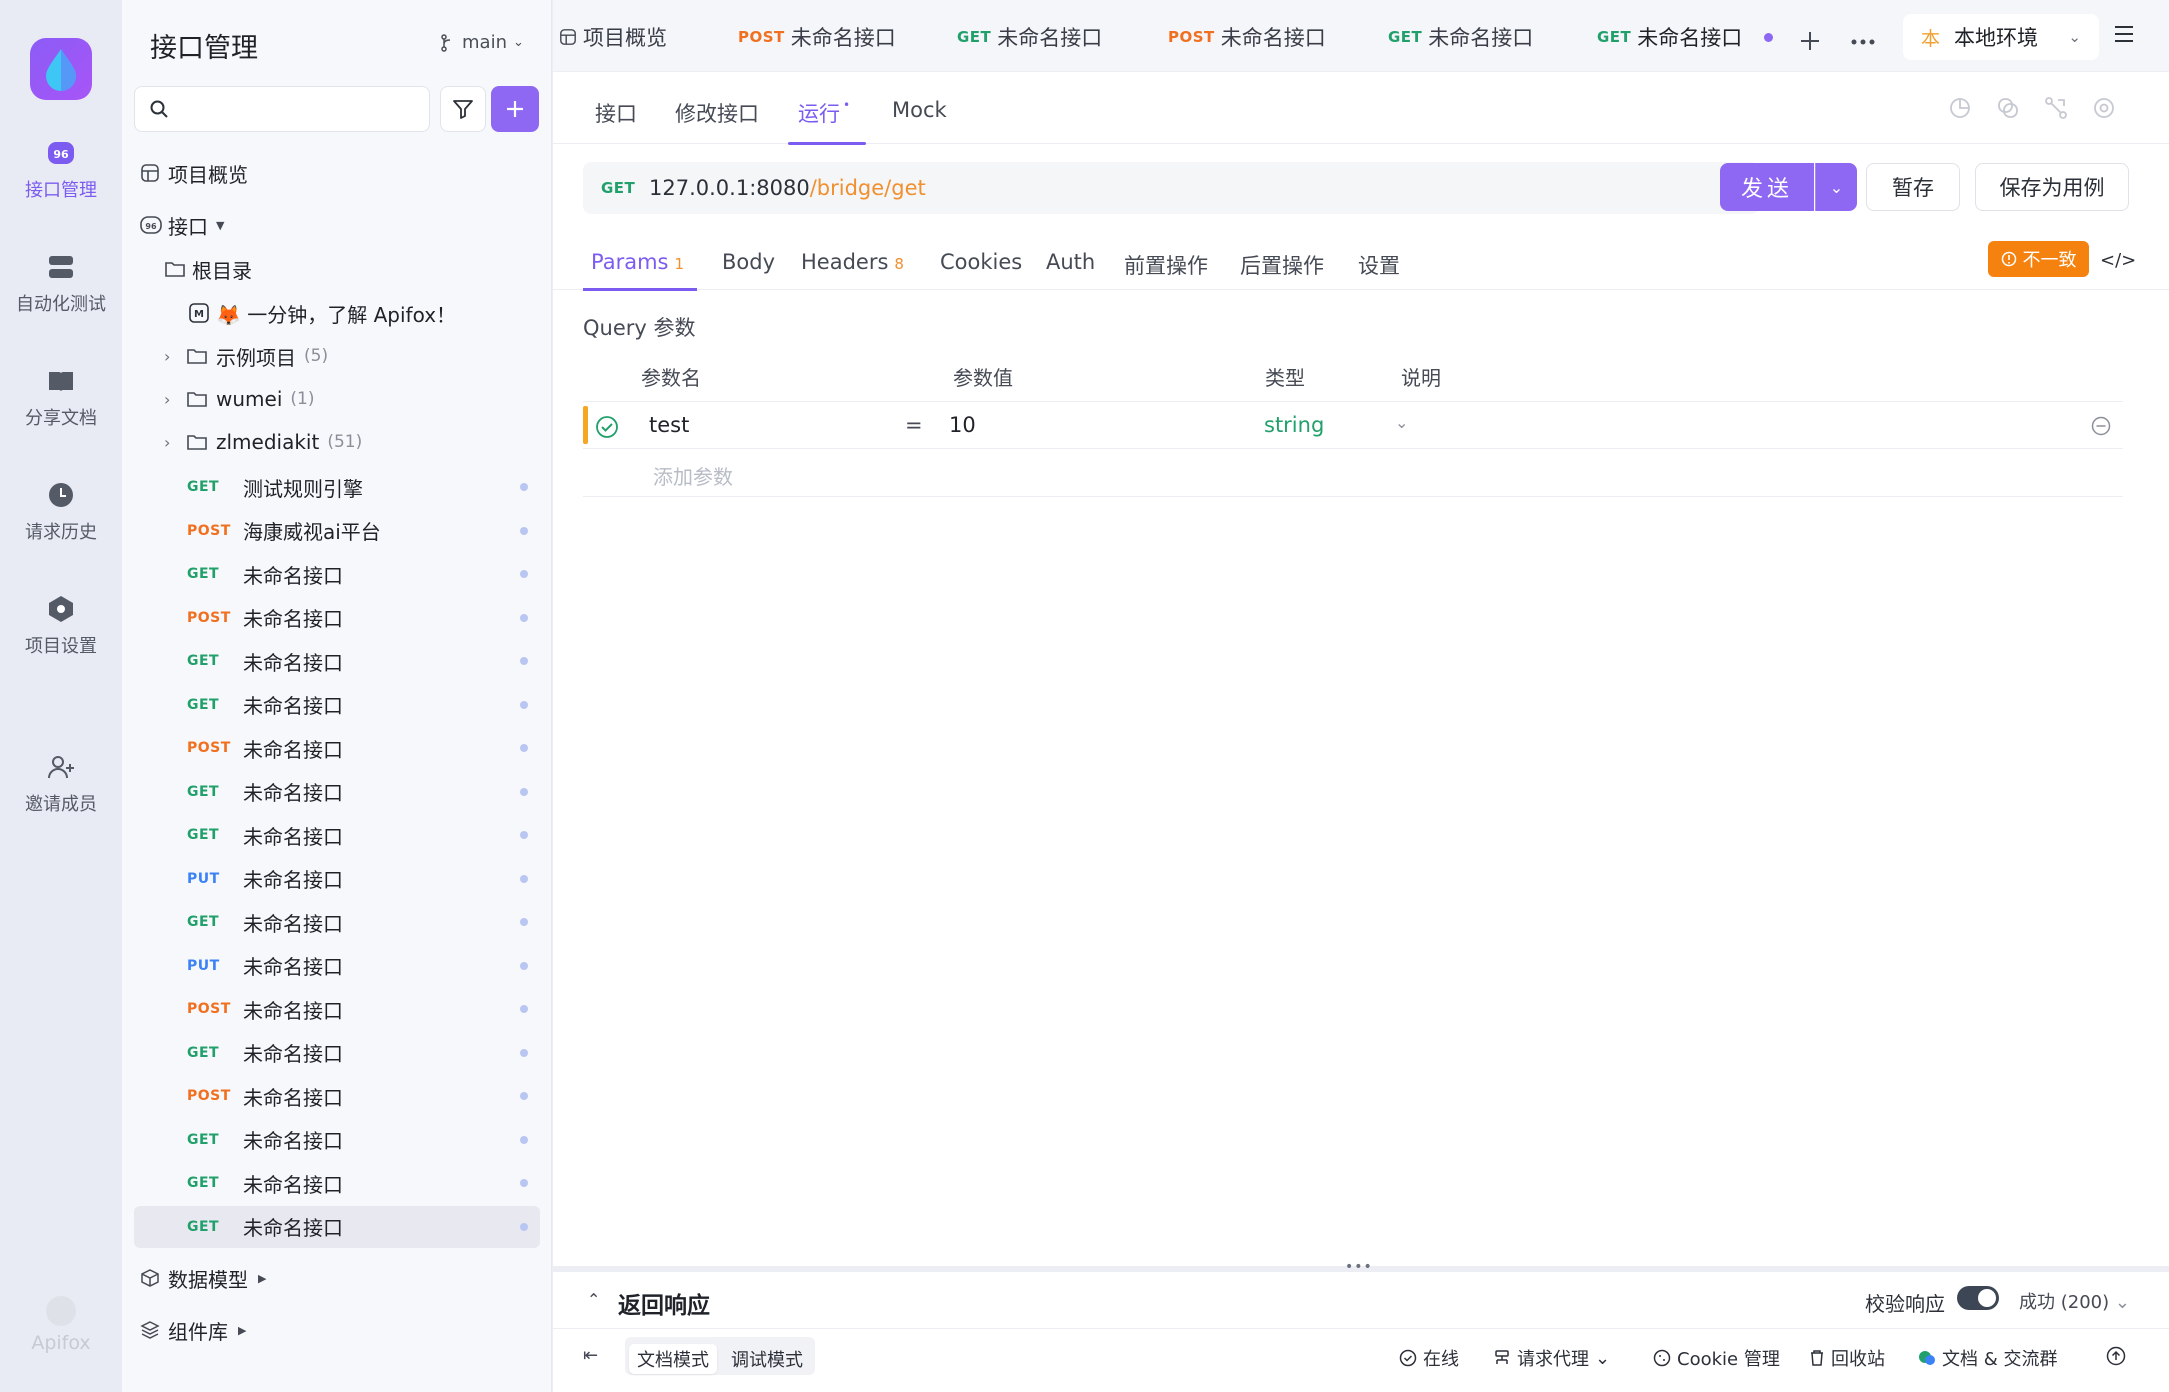 Image resolution: width=2169 pixels, height=1392 pixels. What do you see at coordinates (199, 313) in the screenshot?
I see `markdown-doc-icon: M` at bounding box center [199, 313].